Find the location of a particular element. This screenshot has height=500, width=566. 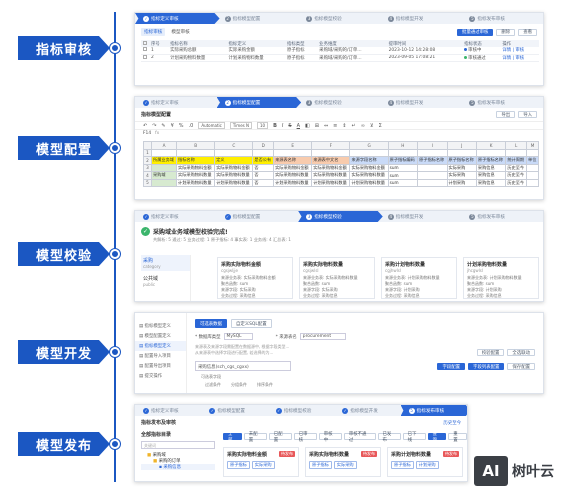

check-config-button: 校验配置 is located at coordinates (490, 352).